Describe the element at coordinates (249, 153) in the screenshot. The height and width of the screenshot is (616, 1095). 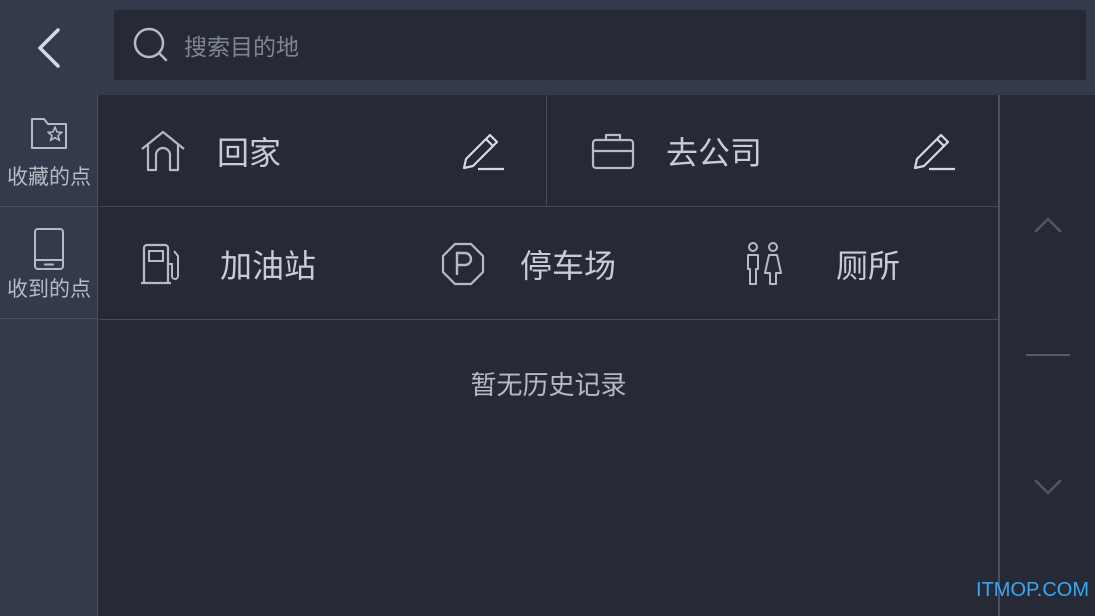
I see `home-label: 回家` at that location.